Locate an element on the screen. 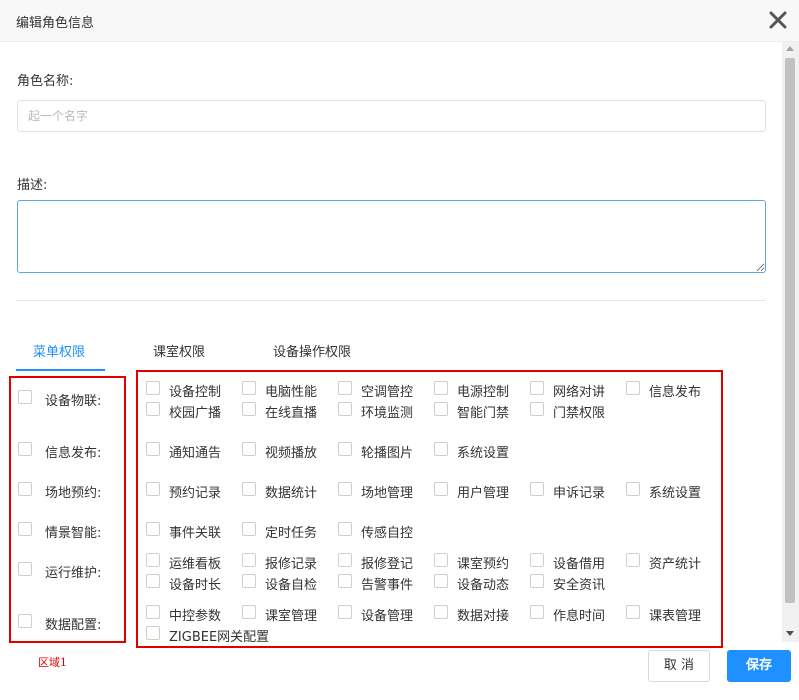 Image resolution: width=799 pixels, height=700 pixels. category-checkbox-scene-smart is located at coordinates (25, 529).